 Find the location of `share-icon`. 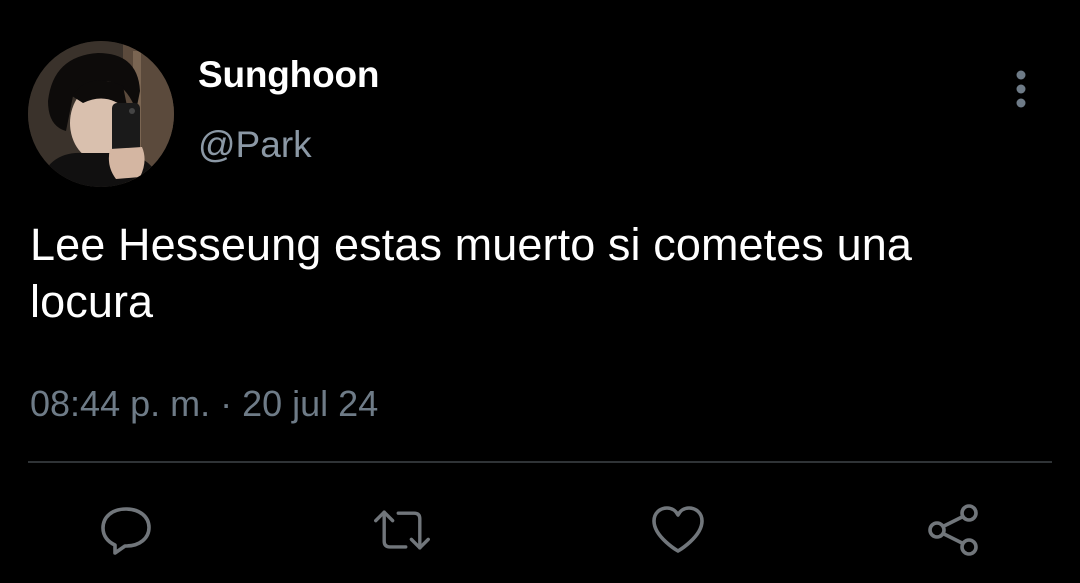

share-icon is located at coordinates (953, 530).